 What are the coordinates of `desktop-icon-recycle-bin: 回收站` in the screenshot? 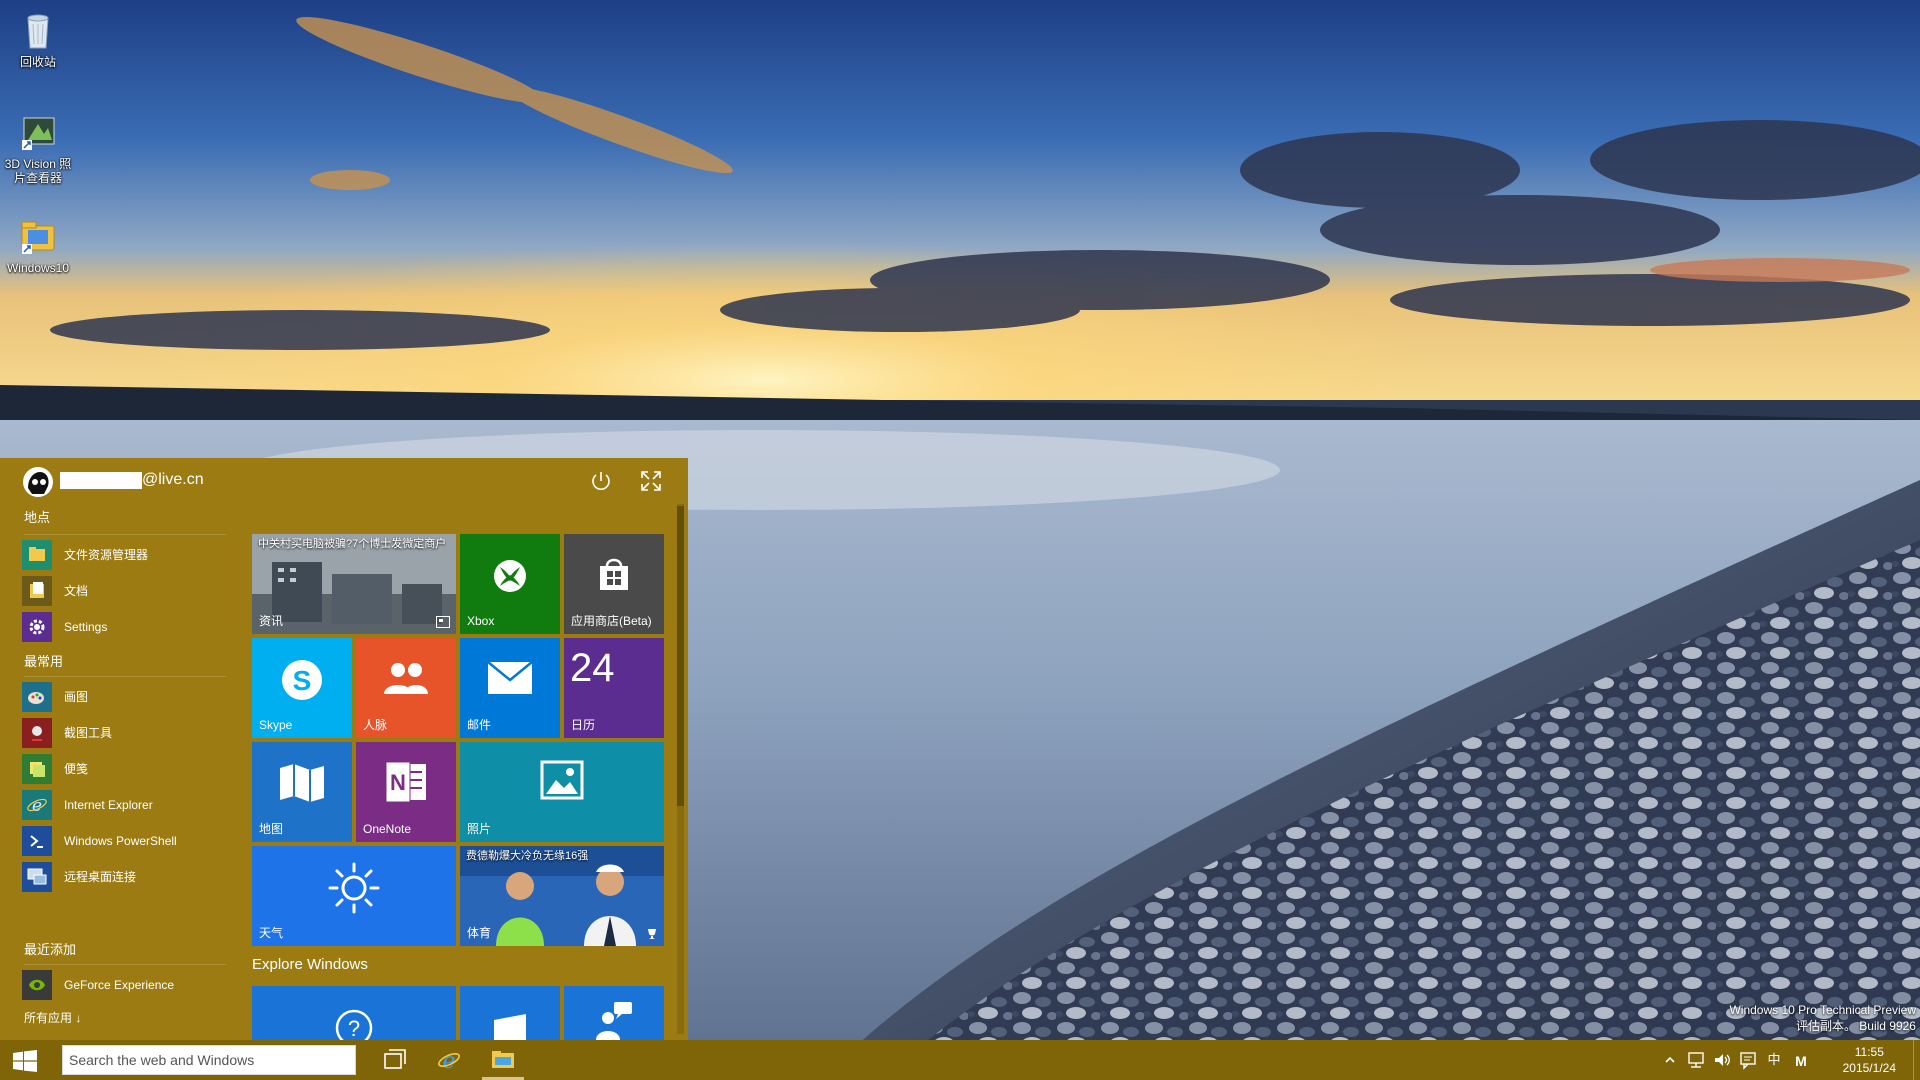 It's located at (38, 37).